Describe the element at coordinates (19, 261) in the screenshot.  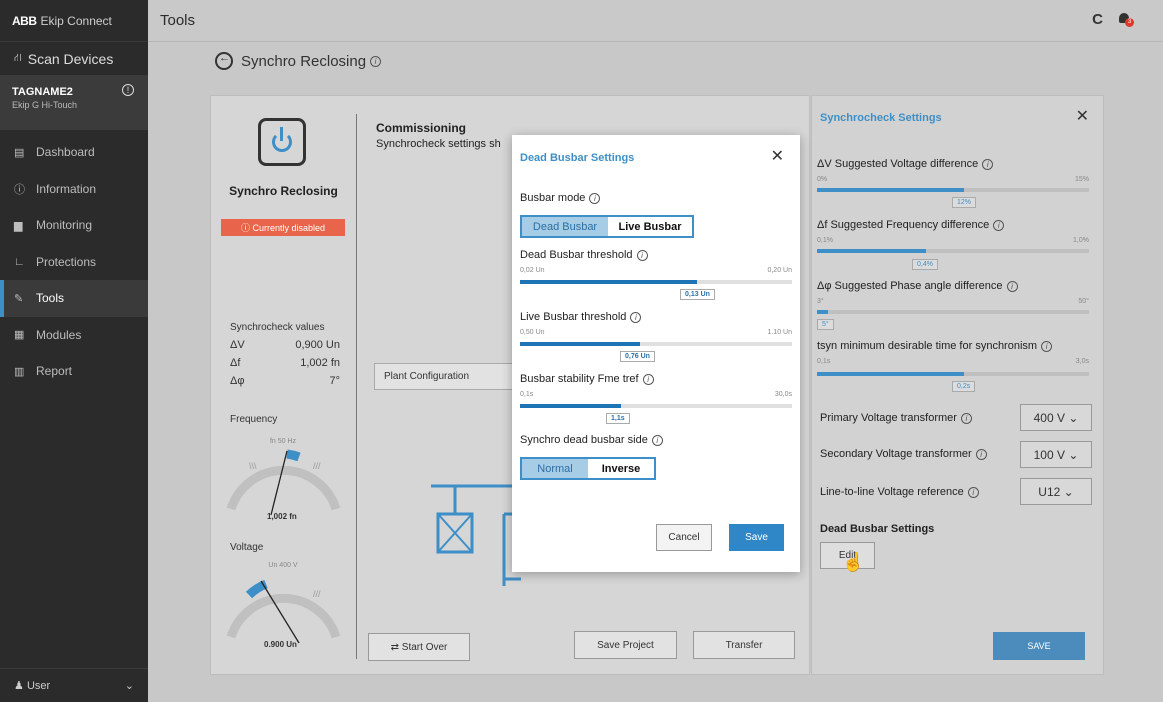
I see `protection-curve-icon: ∟` at that location.